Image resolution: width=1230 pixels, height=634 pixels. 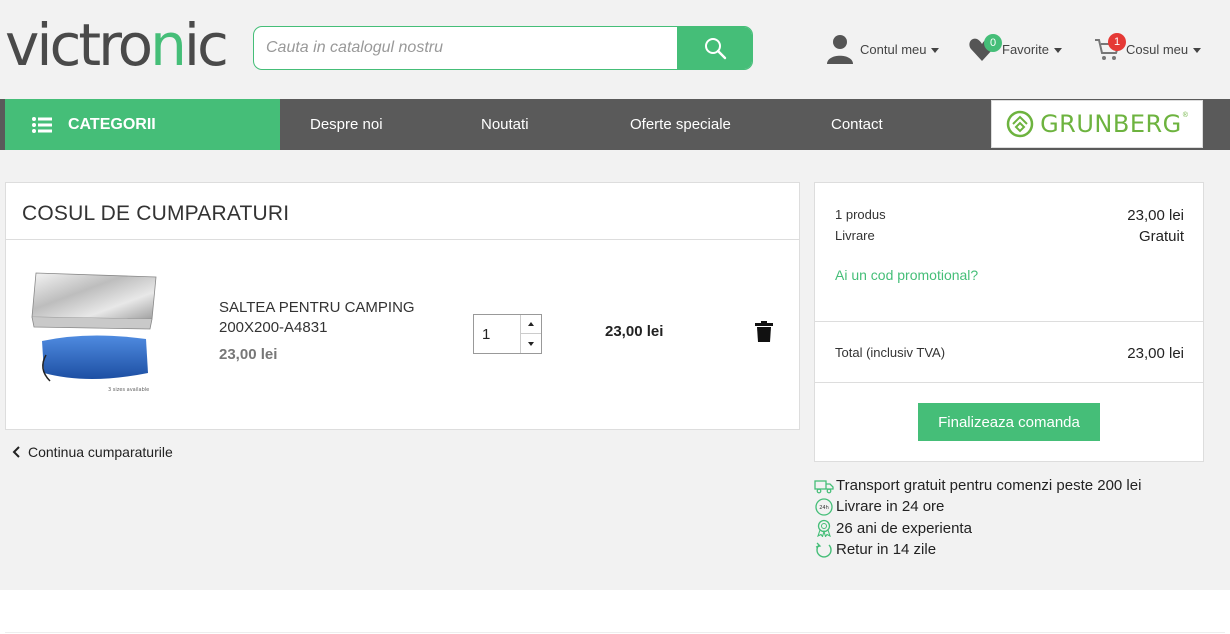 What do you see at coordinates (634, 331) in the screenshot?
I see `line-total: 23,00 lei` at bounding box center [634, 331].